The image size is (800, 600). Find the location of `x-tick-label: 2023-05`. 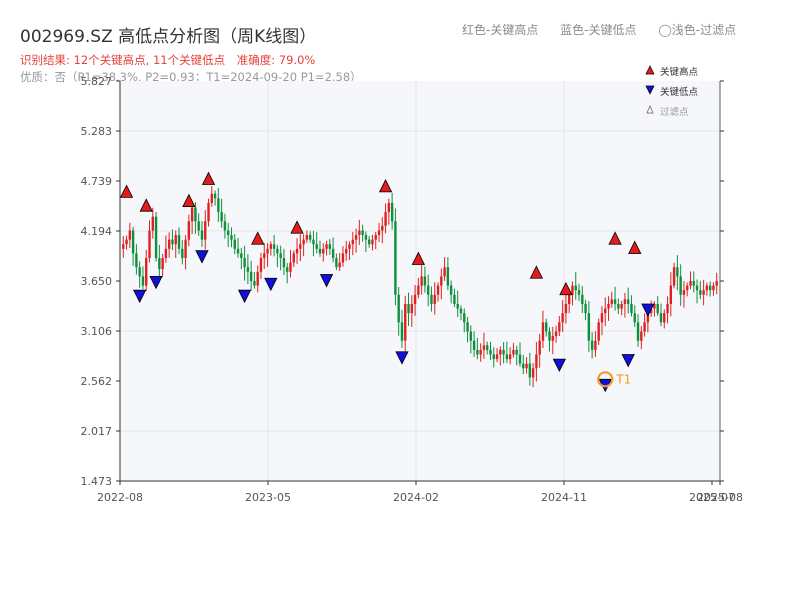

x-tick-label: 2023-05 is located at coordinates (268, 497).